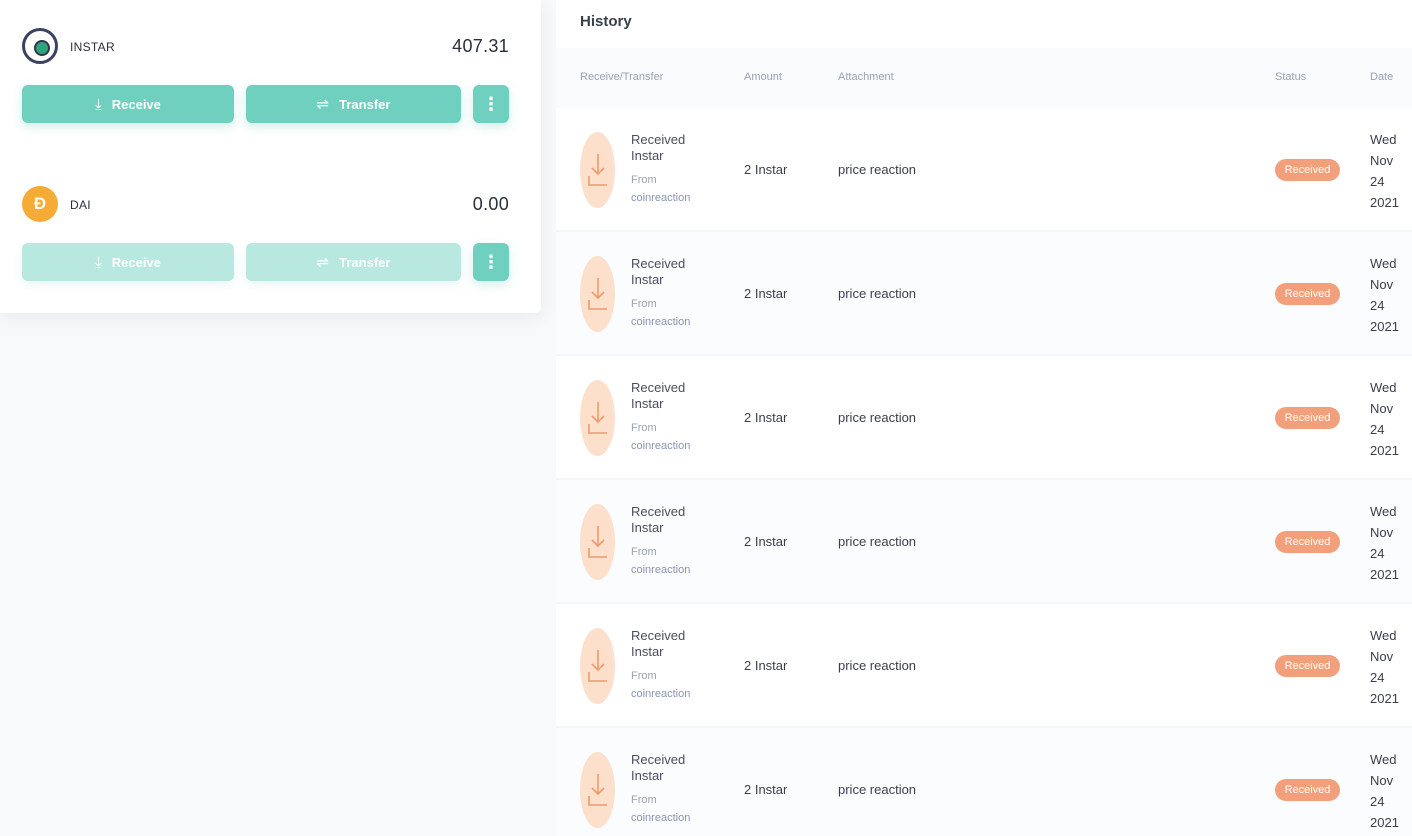 This screenshot has width=1412, height=836. What do you see at coordinates (606, 21) in the screenshot?
I see `history-title: History` at bounding box center [606, 21].